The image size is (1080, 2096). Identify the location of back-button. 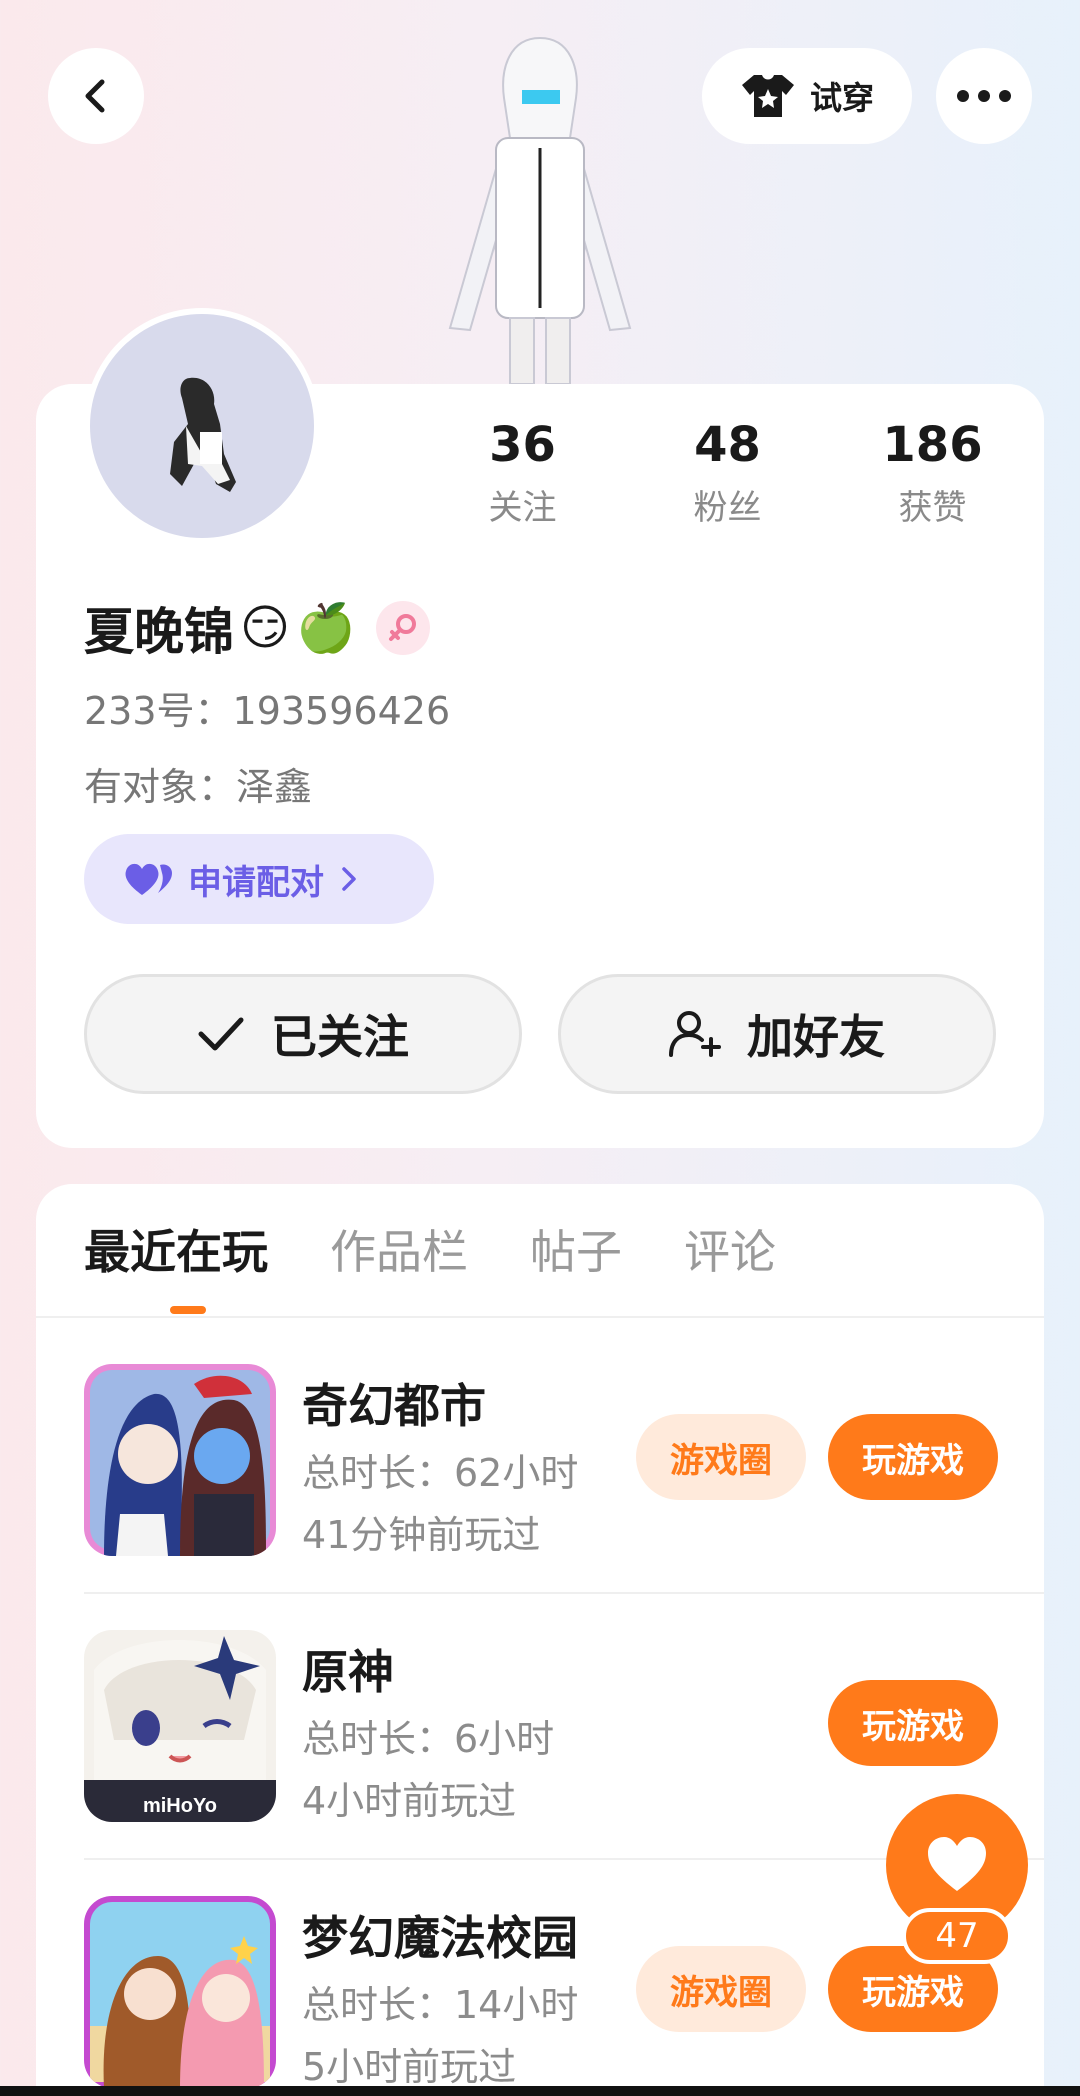
(96, 96).